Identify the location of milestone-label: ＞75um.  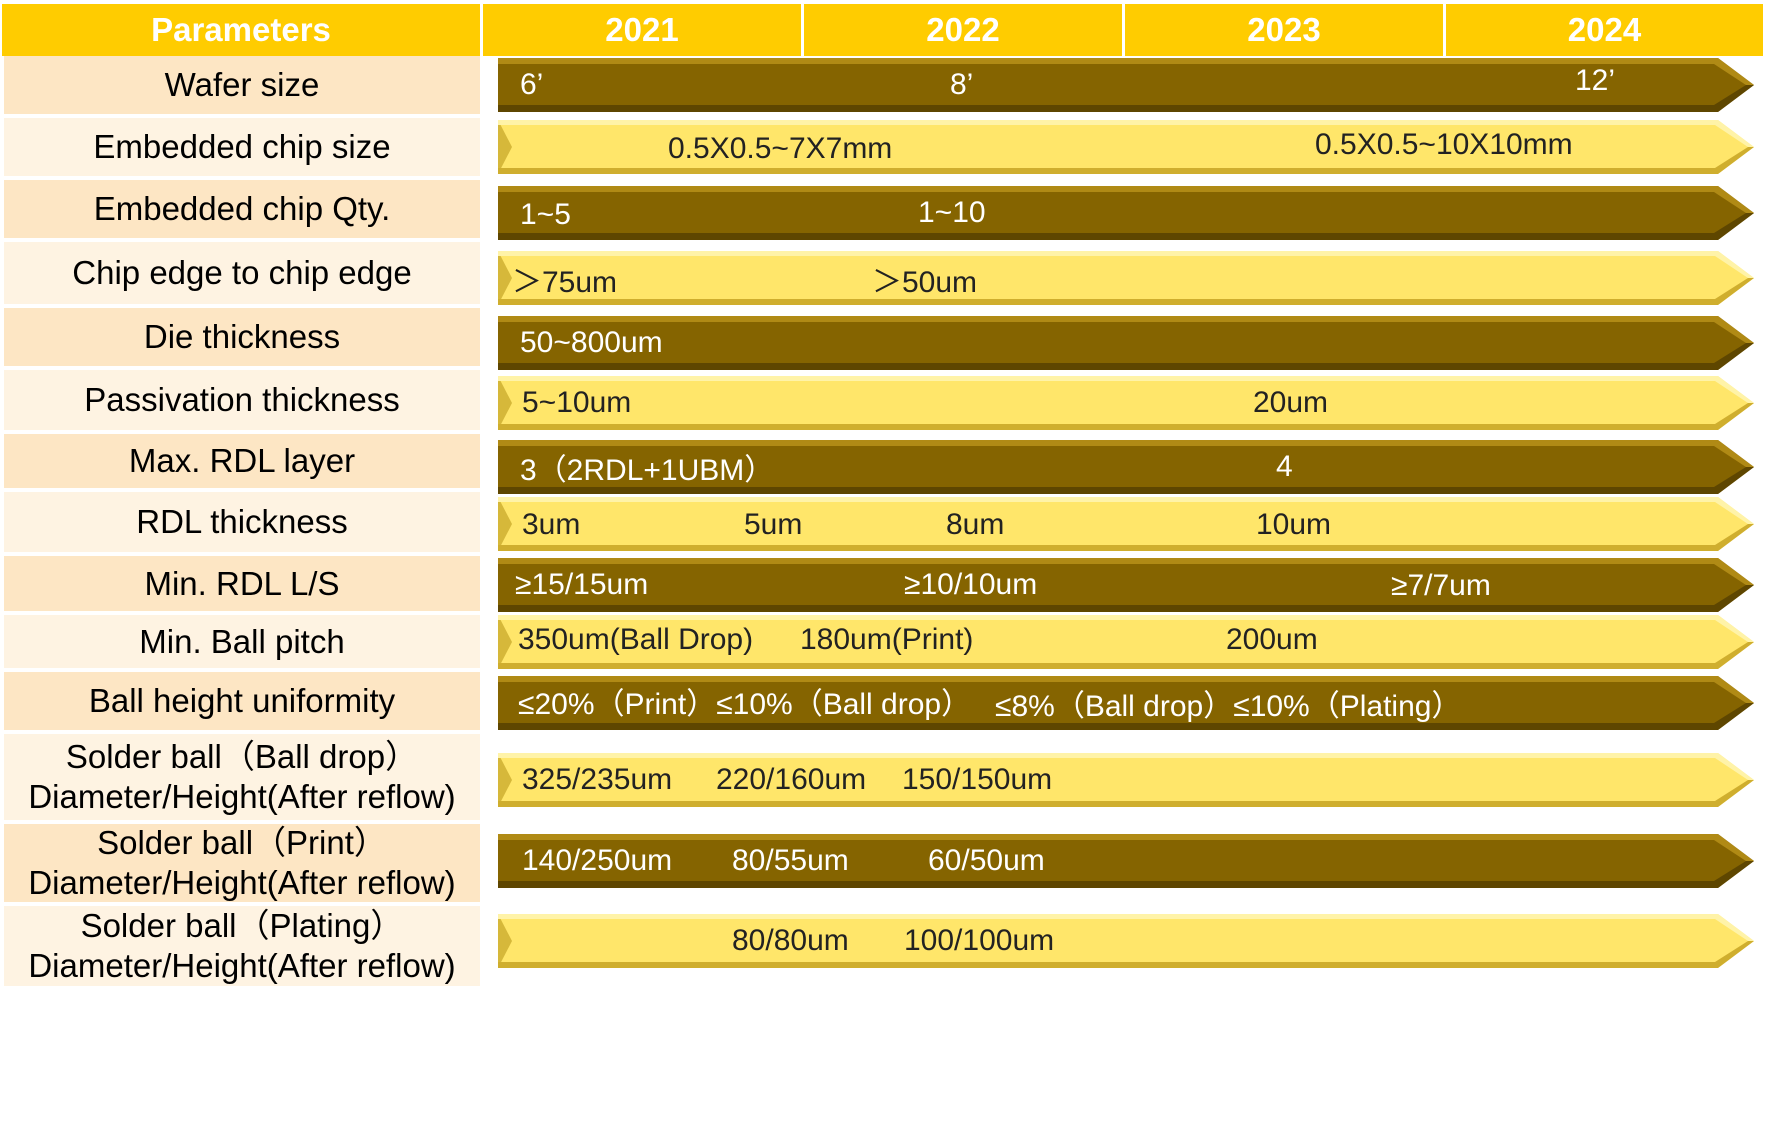
(565, 282).